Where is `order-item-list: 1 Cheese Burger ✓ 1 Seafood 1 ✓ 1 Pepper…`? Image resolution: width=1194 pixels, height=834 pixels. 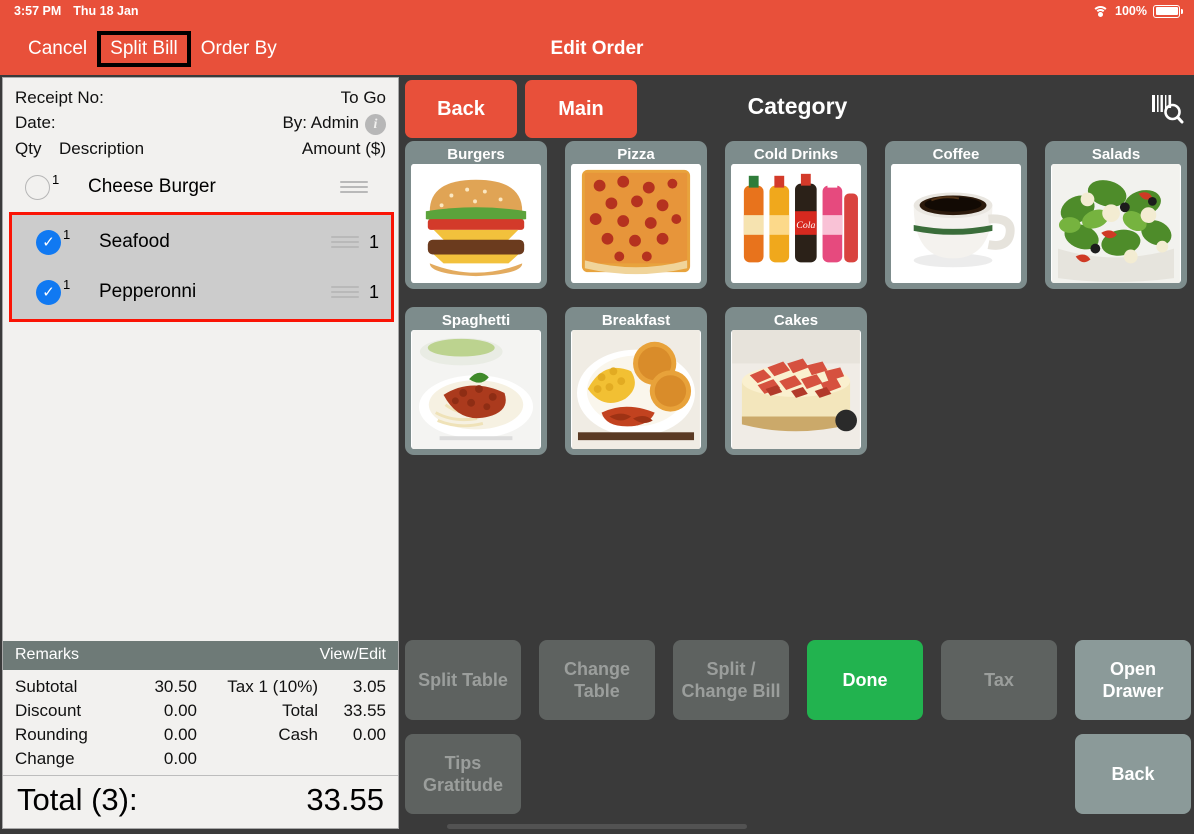 order-item-list: 1 Cheese Burger ✓ 1 Seafood 1 ✓ 1 Pepper… is located at coordinates (200, 242).